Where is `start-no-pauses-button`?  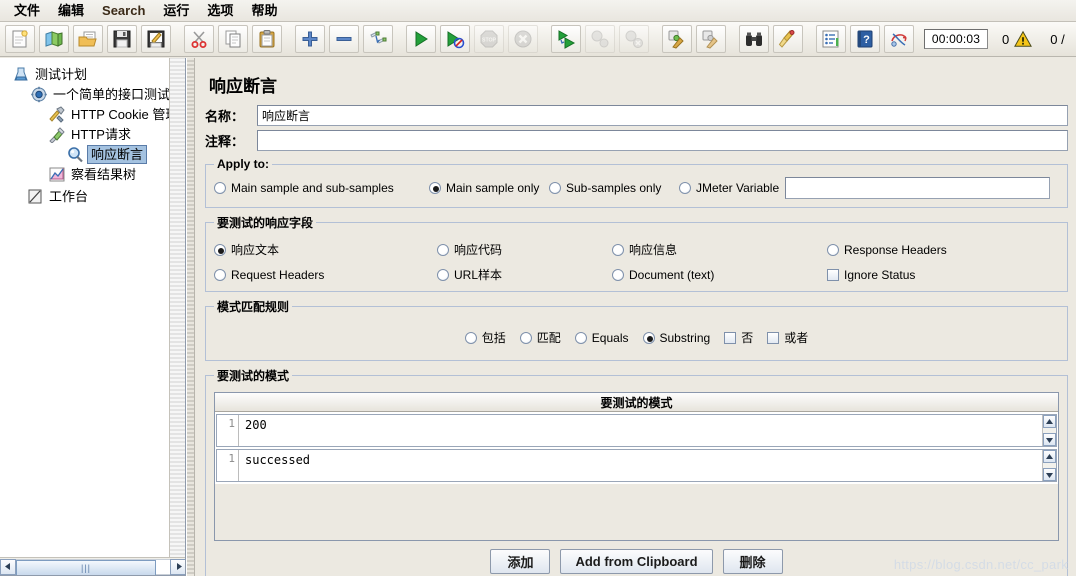
start-no-pauses-button is located at coordinates (455, 39).